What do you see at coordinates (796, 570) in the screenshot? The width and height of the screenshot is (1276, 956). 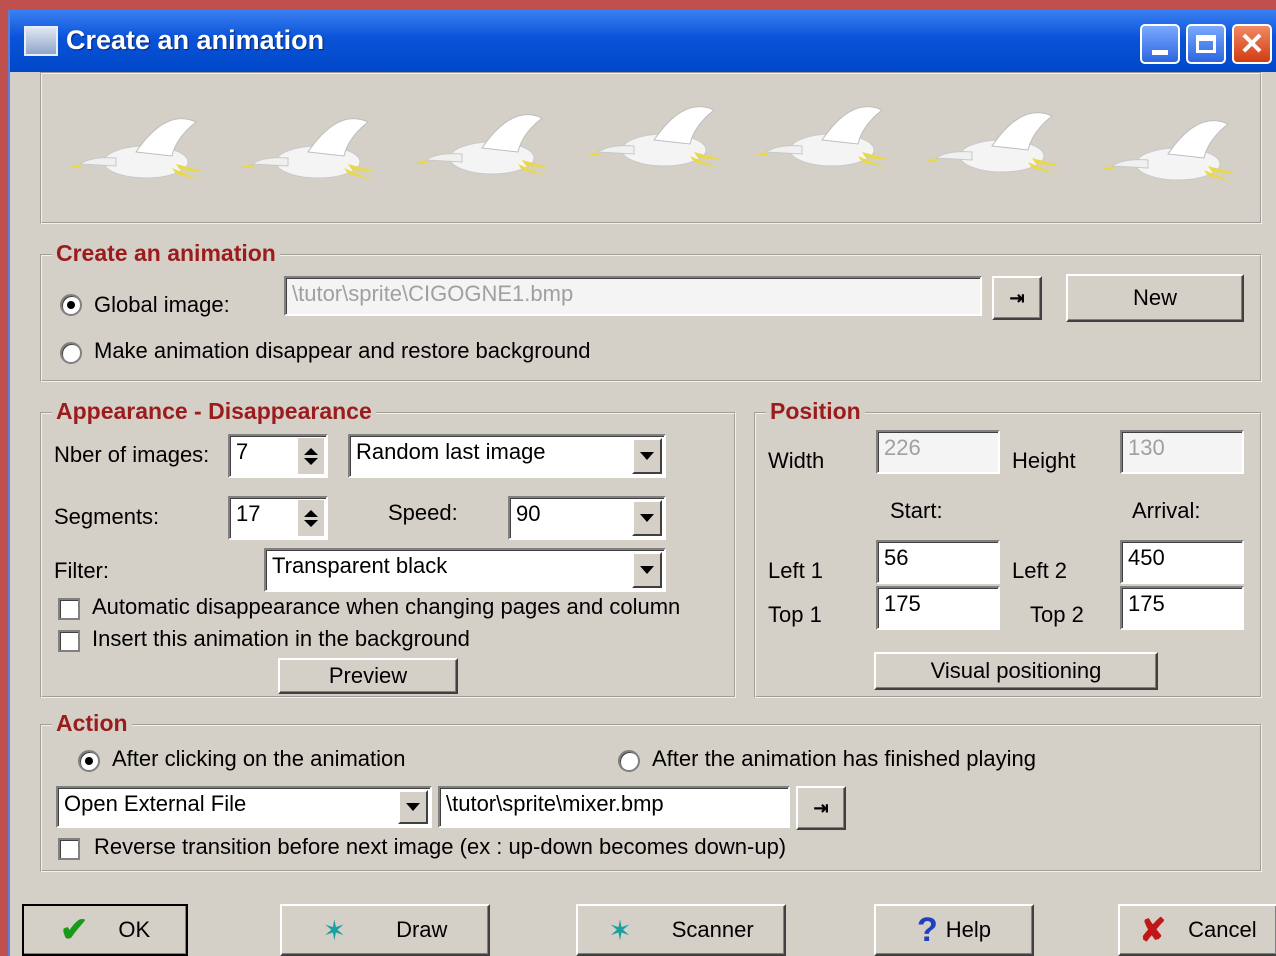 I see `left1-label: Left 1` at bounding box center [796, 570].